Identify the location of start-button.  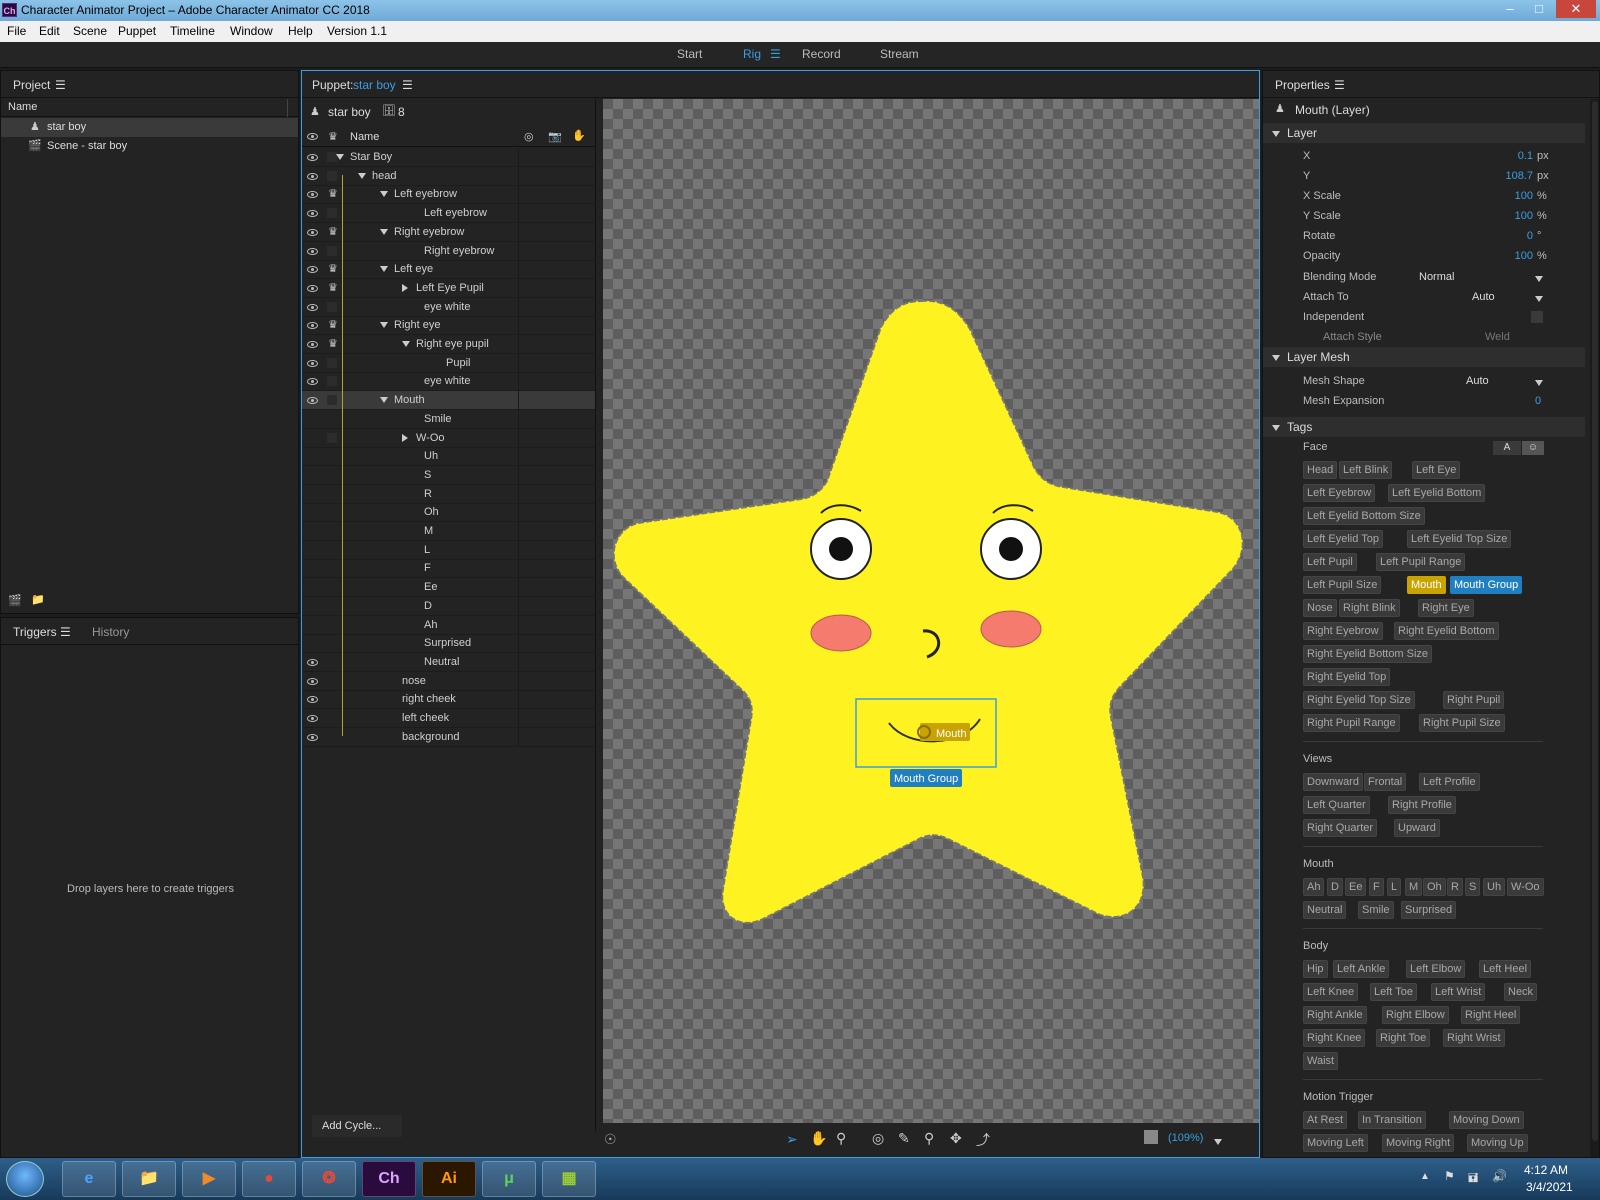
(25, 1179).